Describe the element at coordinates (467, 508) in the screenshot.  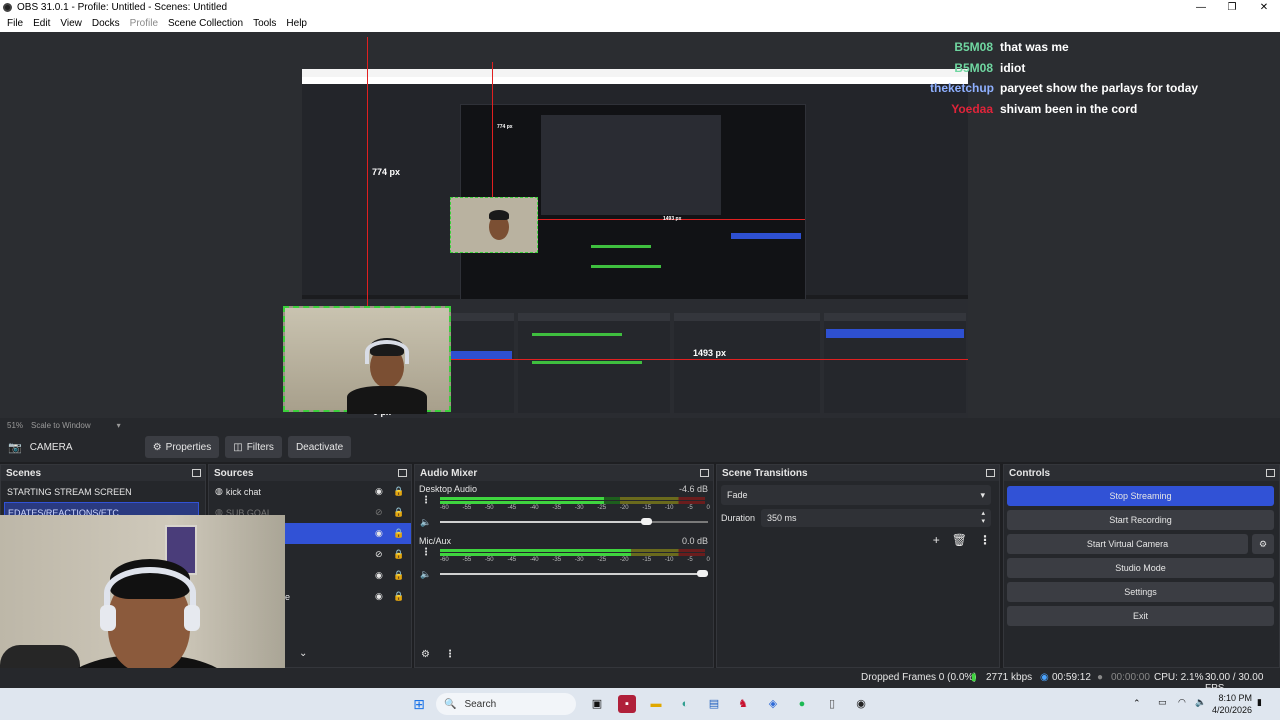
I see `scale-tick: -55` at that location.